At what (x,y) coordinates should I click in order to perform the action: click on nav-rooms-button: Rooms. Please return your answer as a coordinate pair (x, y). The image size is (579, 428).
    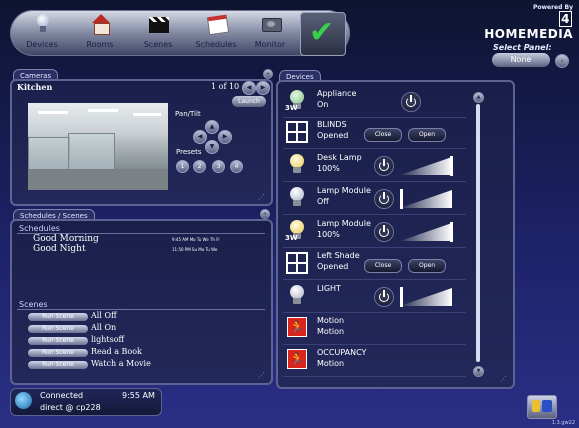
    Looking at the image, I should click on (100, 33).